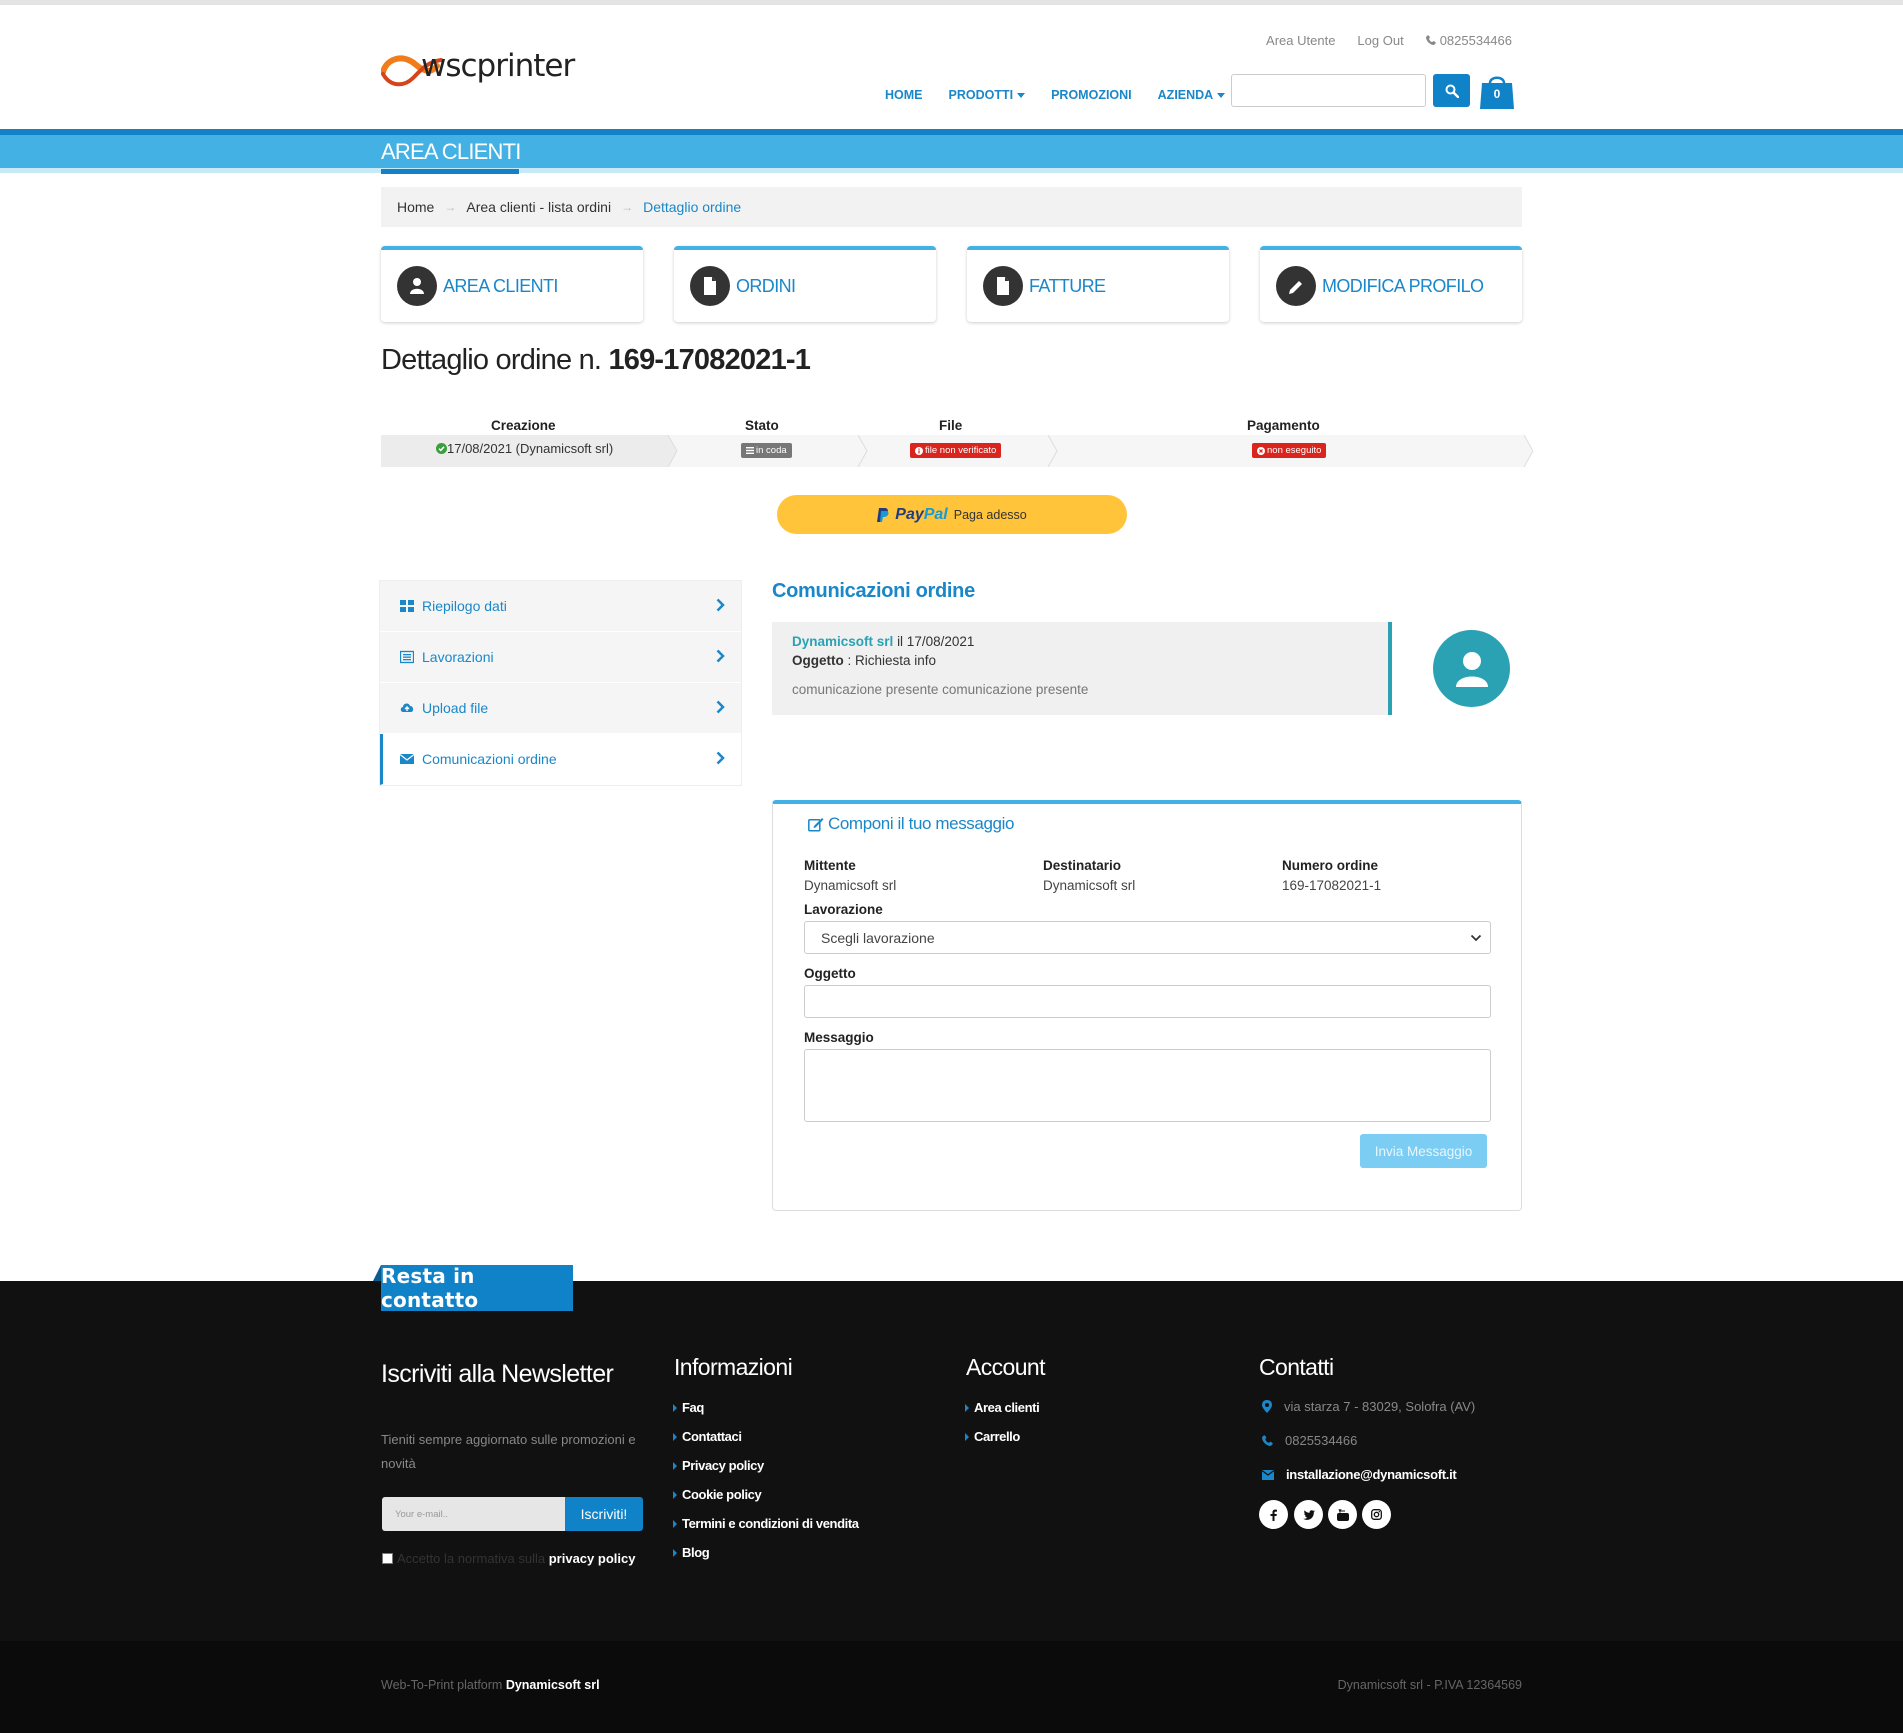  Describe the element at coordinates (560, 759) in the screenshot. I see `sidebar-item-comunicazioni: Comunicazioni ordine` at that location.